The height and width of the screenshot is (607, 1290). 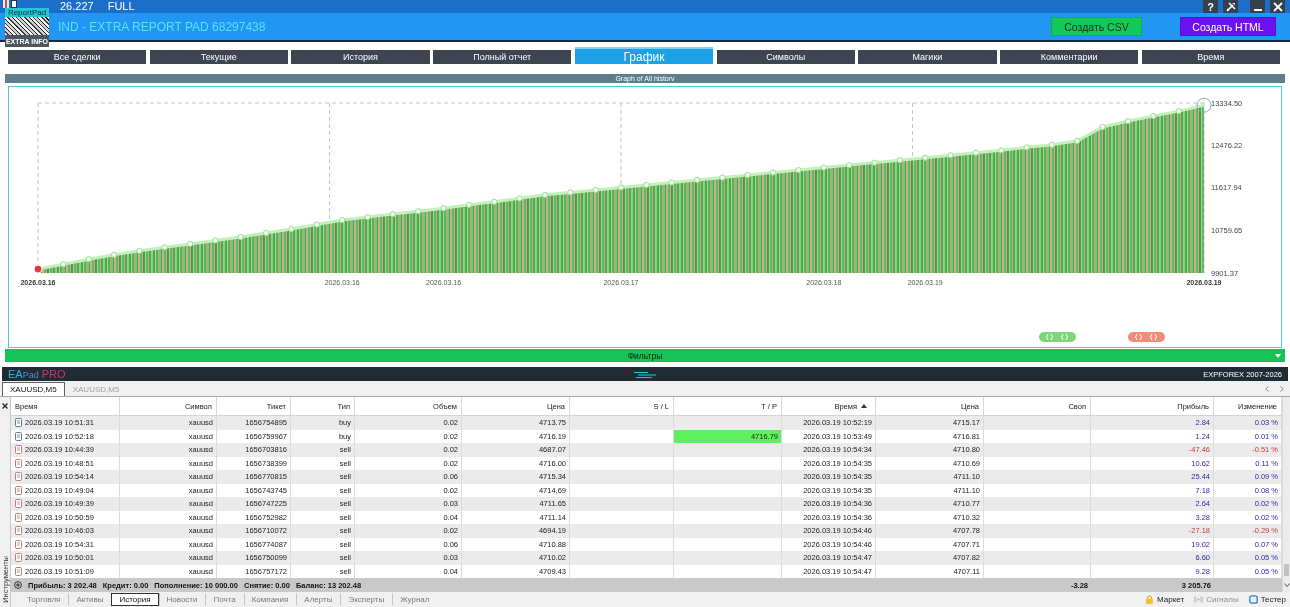 I want to click on version-text: 26.227, so click(x=77, y=6).